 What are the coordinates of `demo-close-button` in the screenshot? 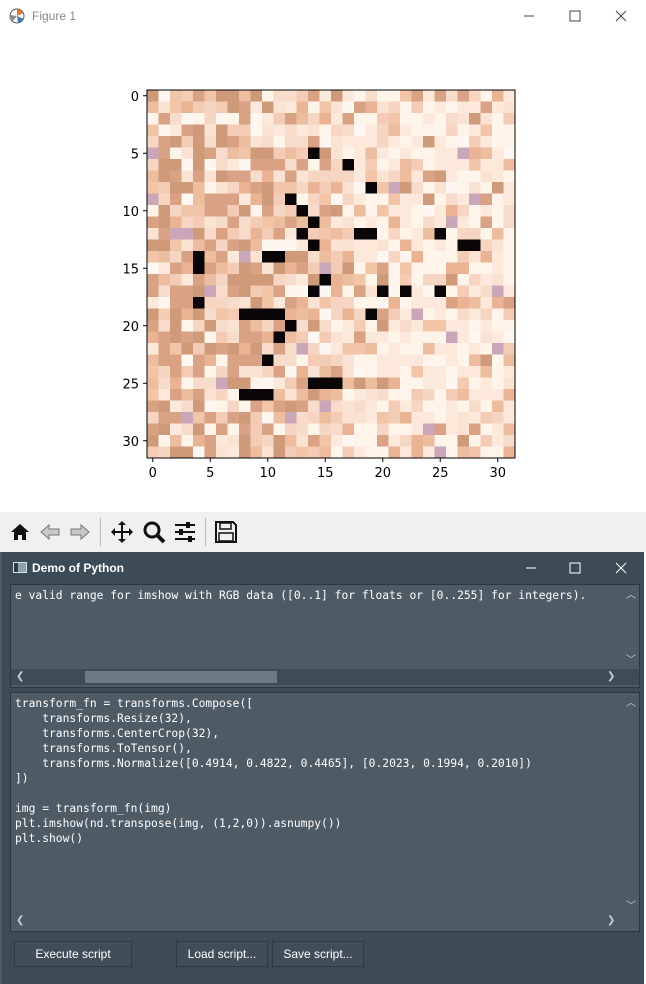 It's located at (621, 568).